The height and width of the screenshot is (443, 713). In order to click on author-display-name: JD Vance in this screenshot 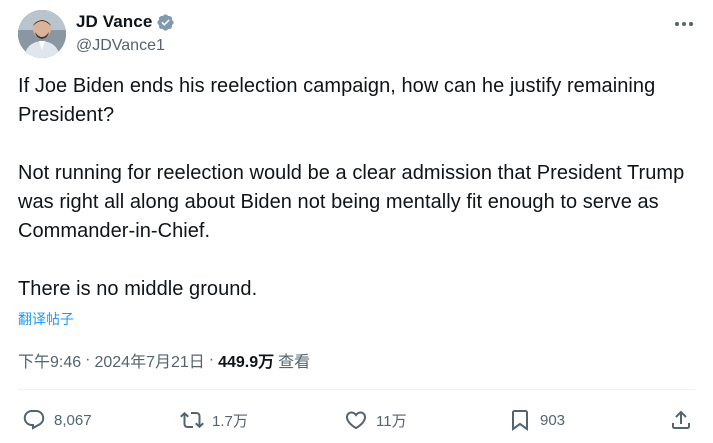, I will do `click(114, 22)`.